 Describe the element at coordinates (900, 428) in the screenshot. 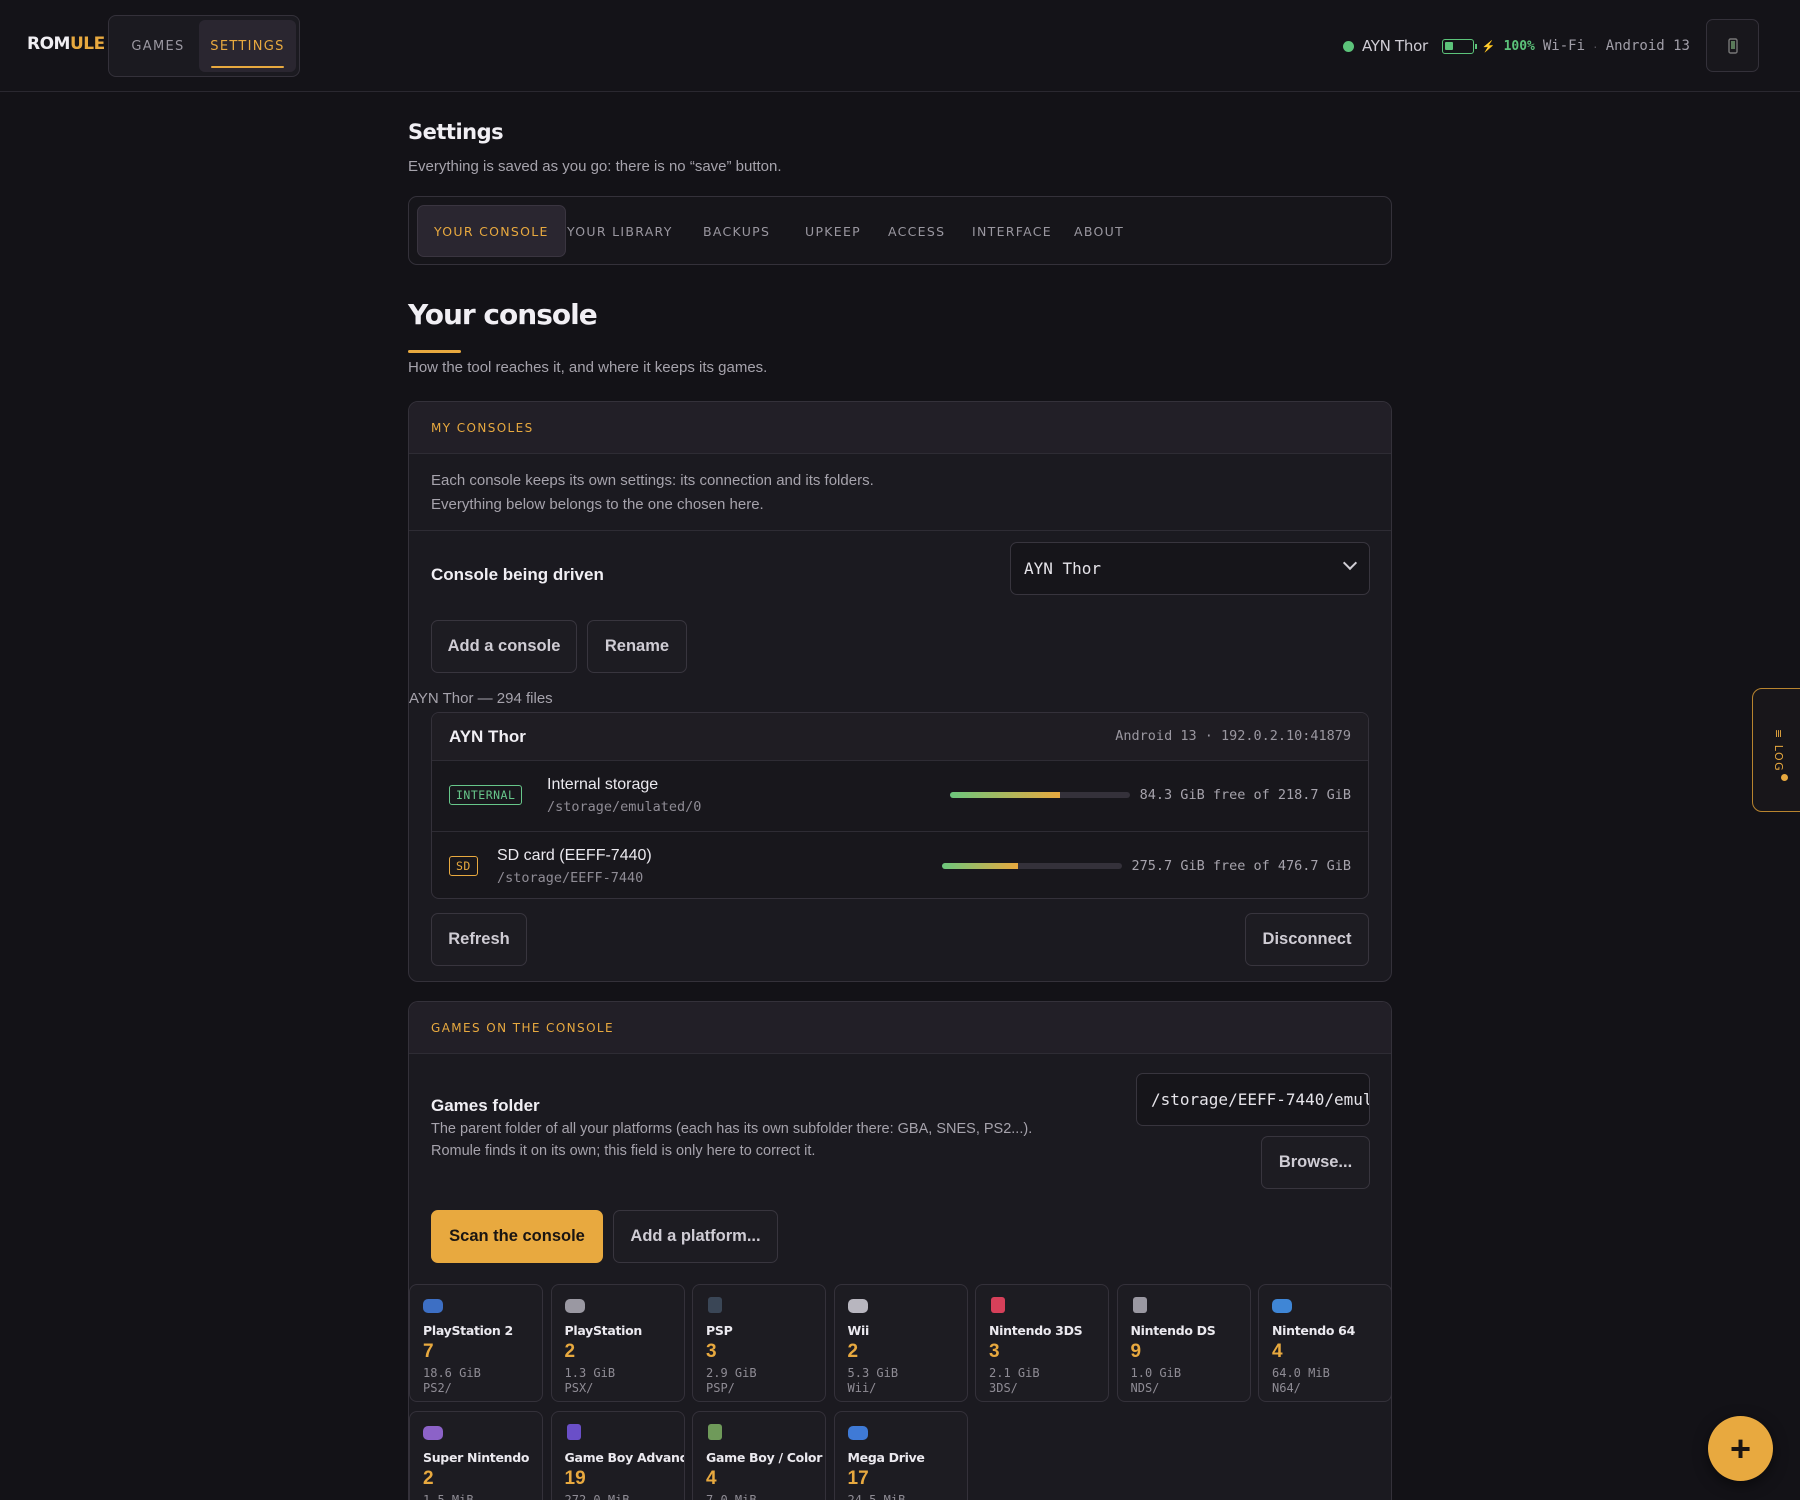

I see `my-consoles-header: MY CONSOLES` at that location.